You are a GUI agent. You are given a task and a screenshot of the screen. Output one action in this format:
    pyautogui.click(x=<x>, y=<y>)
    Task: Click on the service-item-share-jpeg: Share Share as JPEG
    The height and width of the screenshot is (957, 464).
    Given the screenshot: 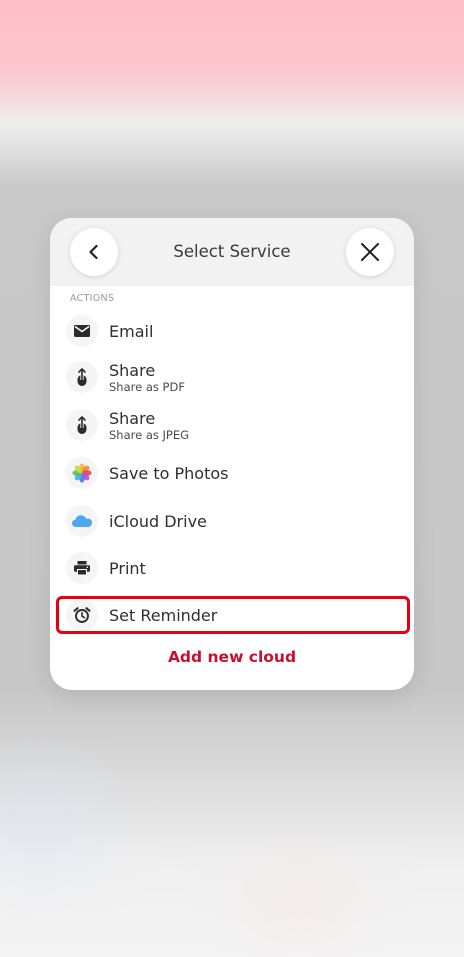 What is the action you would take?
    pyautogui.click(x=232, y=425)
    